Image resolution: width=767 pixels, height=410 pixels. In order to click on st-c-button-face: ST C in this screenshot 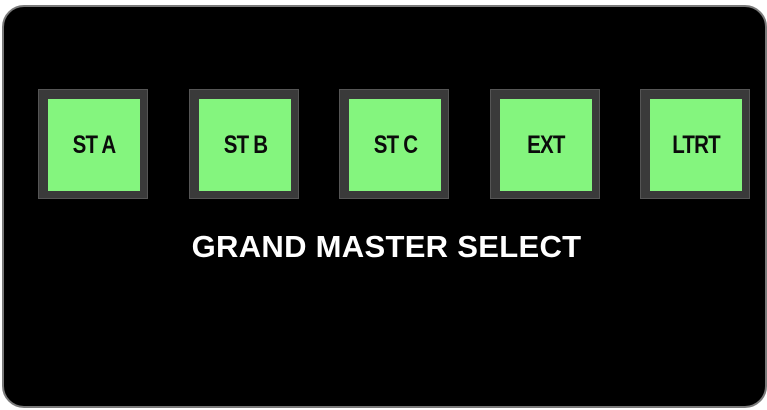, I will do `click(395, 145)`.